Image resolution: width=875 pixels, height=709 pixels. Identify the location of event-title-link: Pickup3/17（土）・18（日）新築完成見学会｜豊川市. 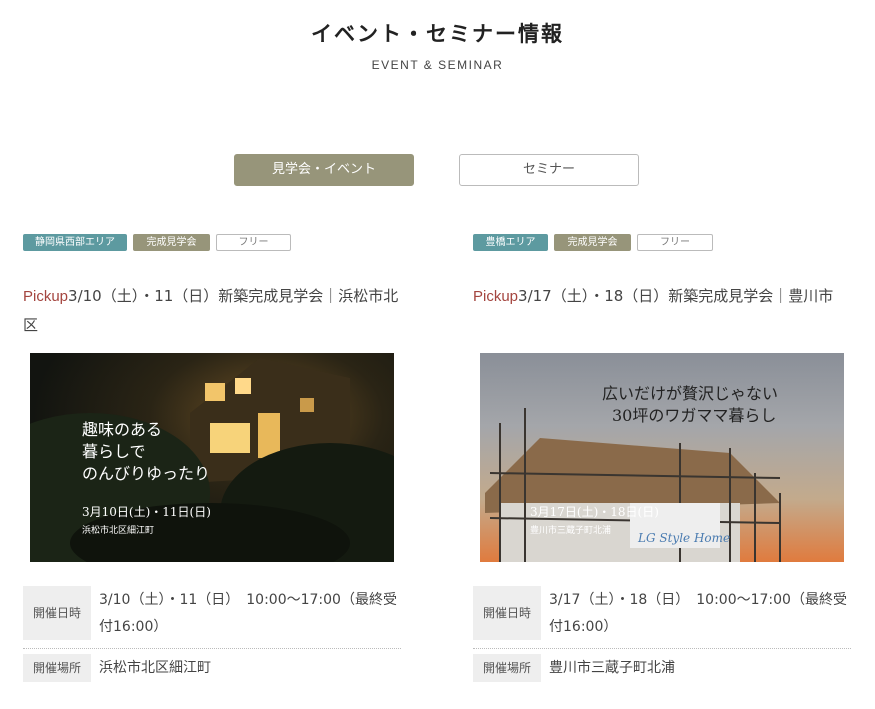
(663, 296).